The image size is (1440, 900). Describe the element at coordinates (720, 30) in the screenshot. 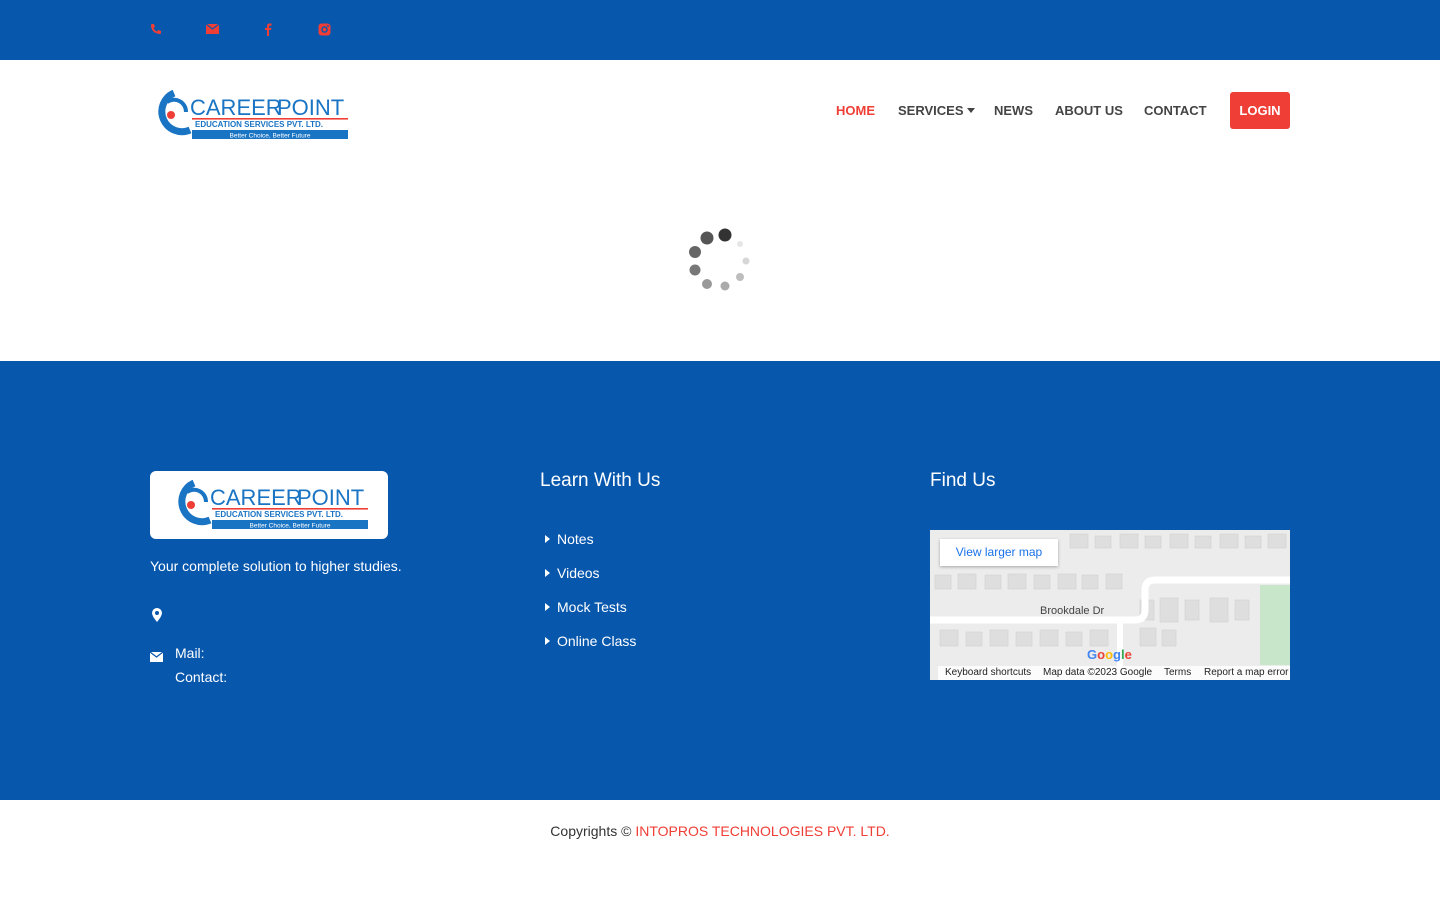

I see `top-contact-bar` at that location.